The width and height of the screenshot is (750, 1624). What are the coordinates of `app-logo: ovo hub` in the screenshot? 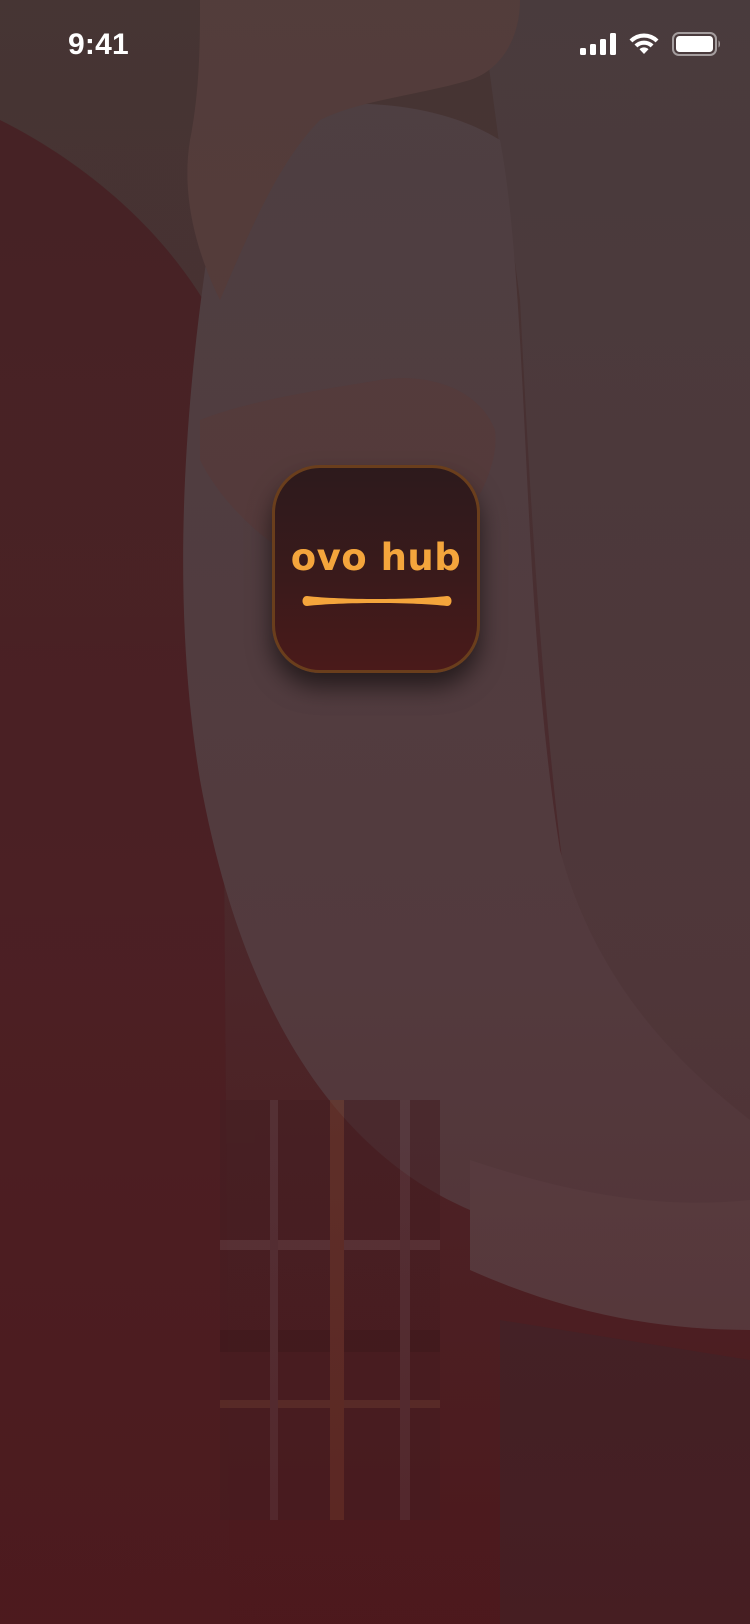 It's located at (376, 569).